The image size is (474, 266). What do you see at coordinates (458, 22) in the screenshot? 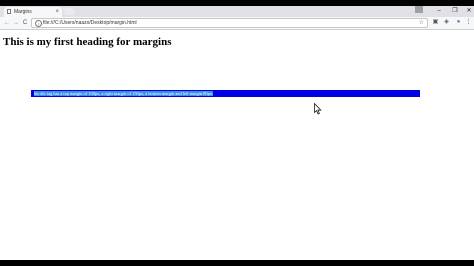
I see `extension-icon: ●` at bounding box center [458, 22].